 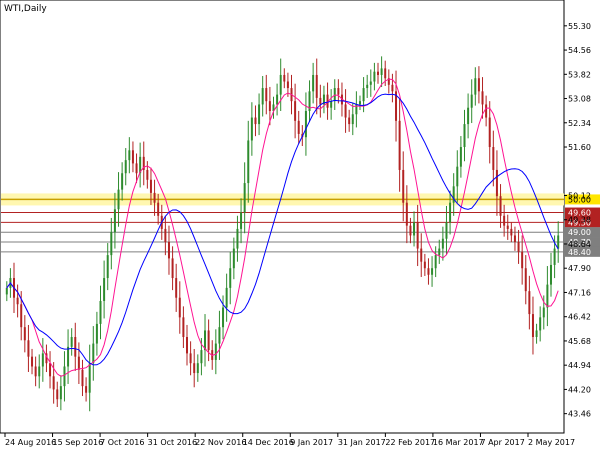 What do you see at coordinates (579, 244) in the screenshot?
I see `y-tick-label: 48.64` at bounding box center [579, 244].